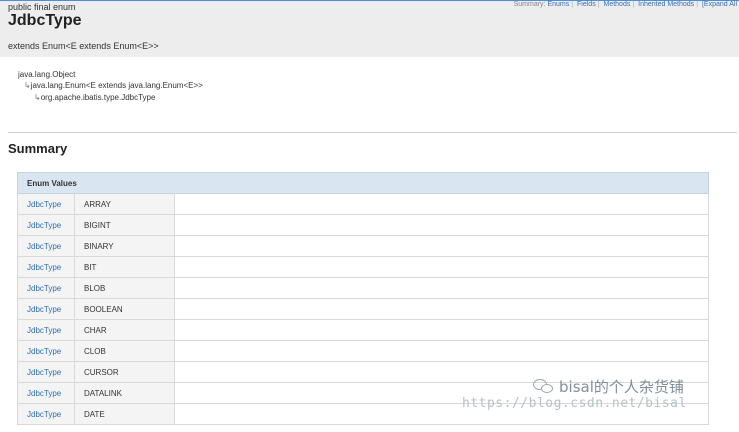 This screenshot has height=432, width=739. Describe the element at coordinates (124, 225) in the screenshot. I see `enum-value-name: BIGINT` at that location.